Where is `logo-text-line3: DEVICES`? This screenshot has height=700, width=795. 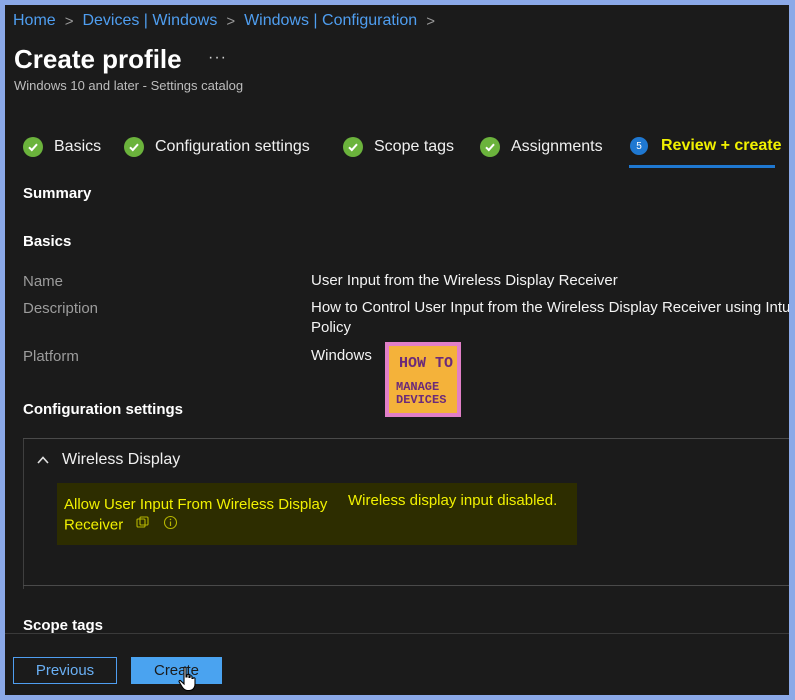
logo-text-line3: DEVICES is located at coordinates (421, 400).